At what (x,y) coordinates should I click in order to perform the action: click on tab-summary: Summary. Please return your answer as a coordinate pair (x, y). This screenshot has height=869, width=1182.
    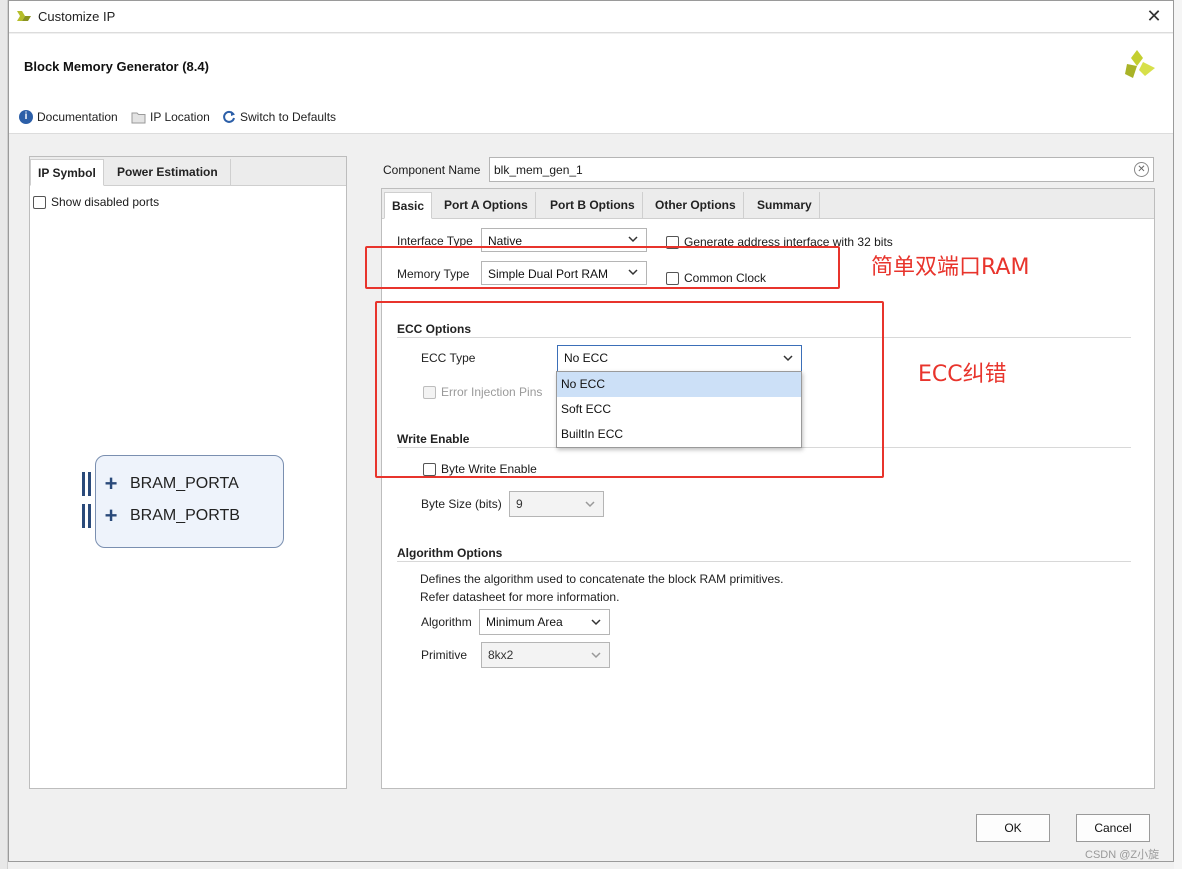
    Looking at the image, I should click on (785, 205).